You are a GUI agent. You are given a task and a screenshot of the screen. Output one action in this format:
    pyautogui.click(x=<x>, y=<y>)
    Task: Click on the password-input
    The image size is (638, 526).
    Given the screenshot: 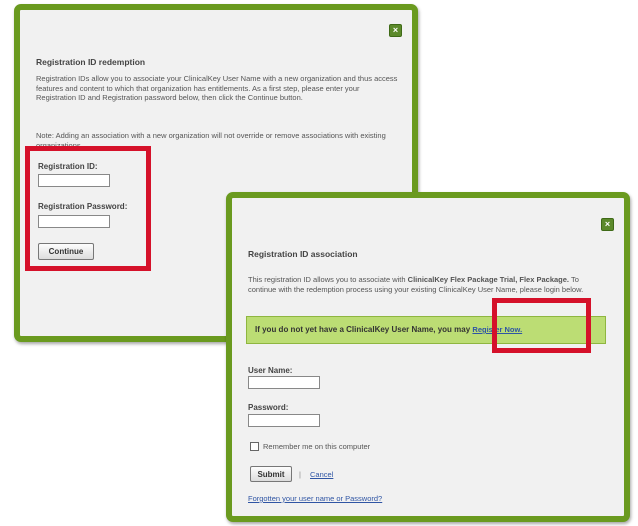 What is the action you would take?
    pyautogui.click(x=284, y=420)
    